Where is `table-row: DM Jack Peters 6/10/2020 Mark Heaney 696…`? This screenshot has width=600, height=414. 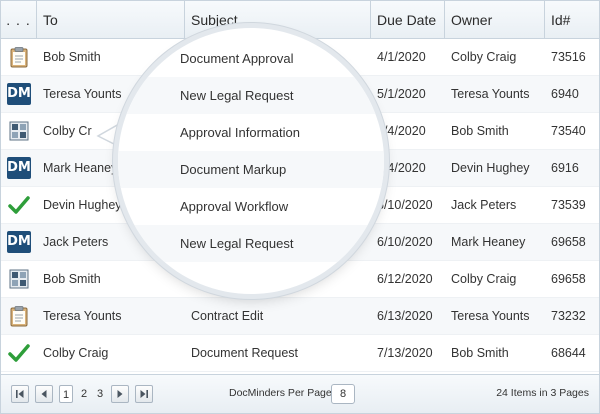
table-row: DM Jack Peters 6/10/2020 Mark Heaney 696… is located at coordinates (300, 242).